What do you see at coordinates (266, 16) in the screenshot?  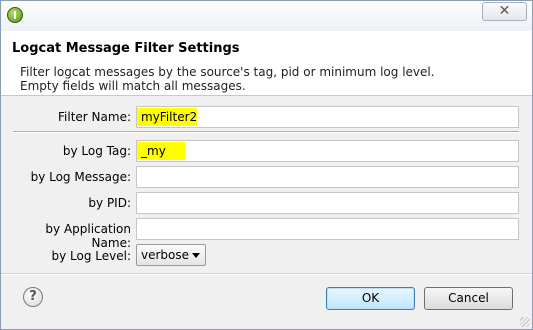 I see `title-bar: ✕` at bounding box center [266, 16].